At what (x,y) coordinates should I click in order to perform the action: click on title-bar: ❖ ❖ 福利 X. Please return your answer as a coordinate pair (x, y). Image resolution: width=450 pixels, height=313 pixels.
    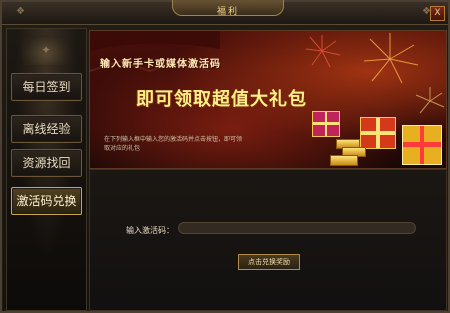
    Looking at the image, I should click on (225, 12).